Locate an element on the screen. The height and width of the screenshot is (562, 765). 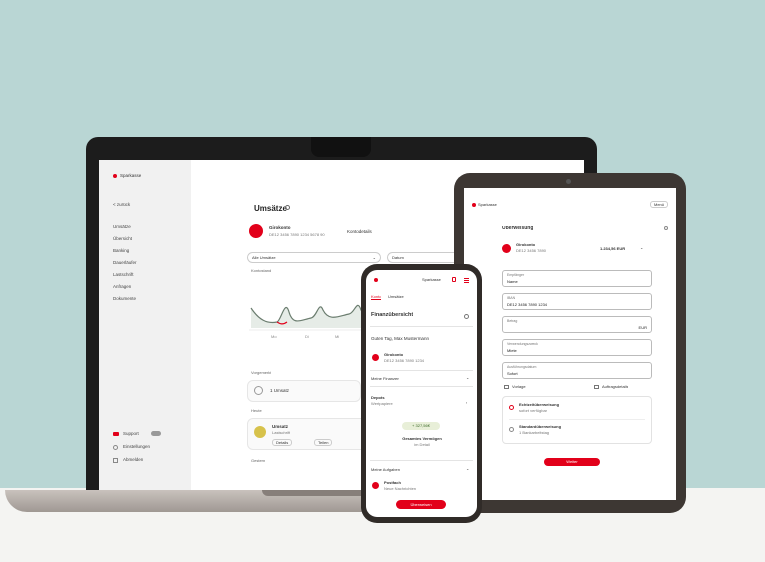
sidebar-item-dokumente: Dokumente is located at coordinates (124, 298).